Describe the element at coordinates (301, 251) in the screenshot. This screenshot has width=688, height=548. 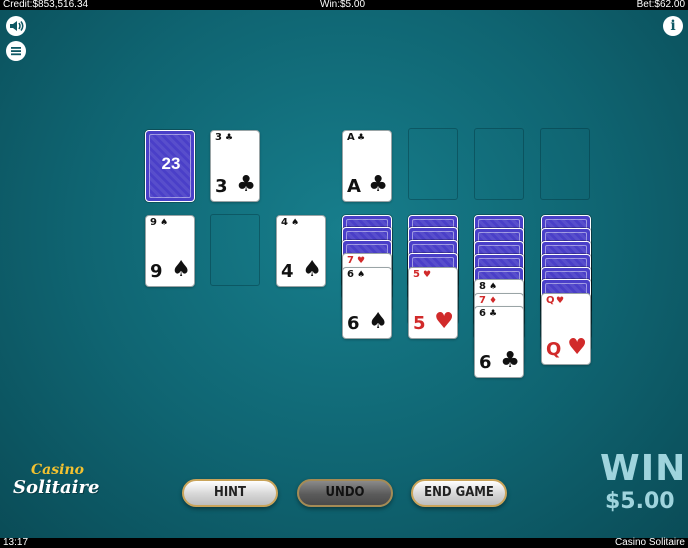
I see `reserve-card-2: 4 ♠ 4 ♠` at that location.